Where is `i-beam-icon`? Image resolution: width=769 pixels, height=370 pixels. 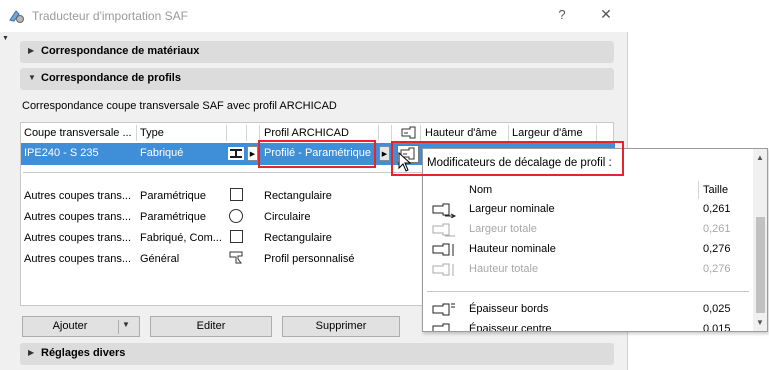
i-beam-icon is located at coordinates (236, 153).